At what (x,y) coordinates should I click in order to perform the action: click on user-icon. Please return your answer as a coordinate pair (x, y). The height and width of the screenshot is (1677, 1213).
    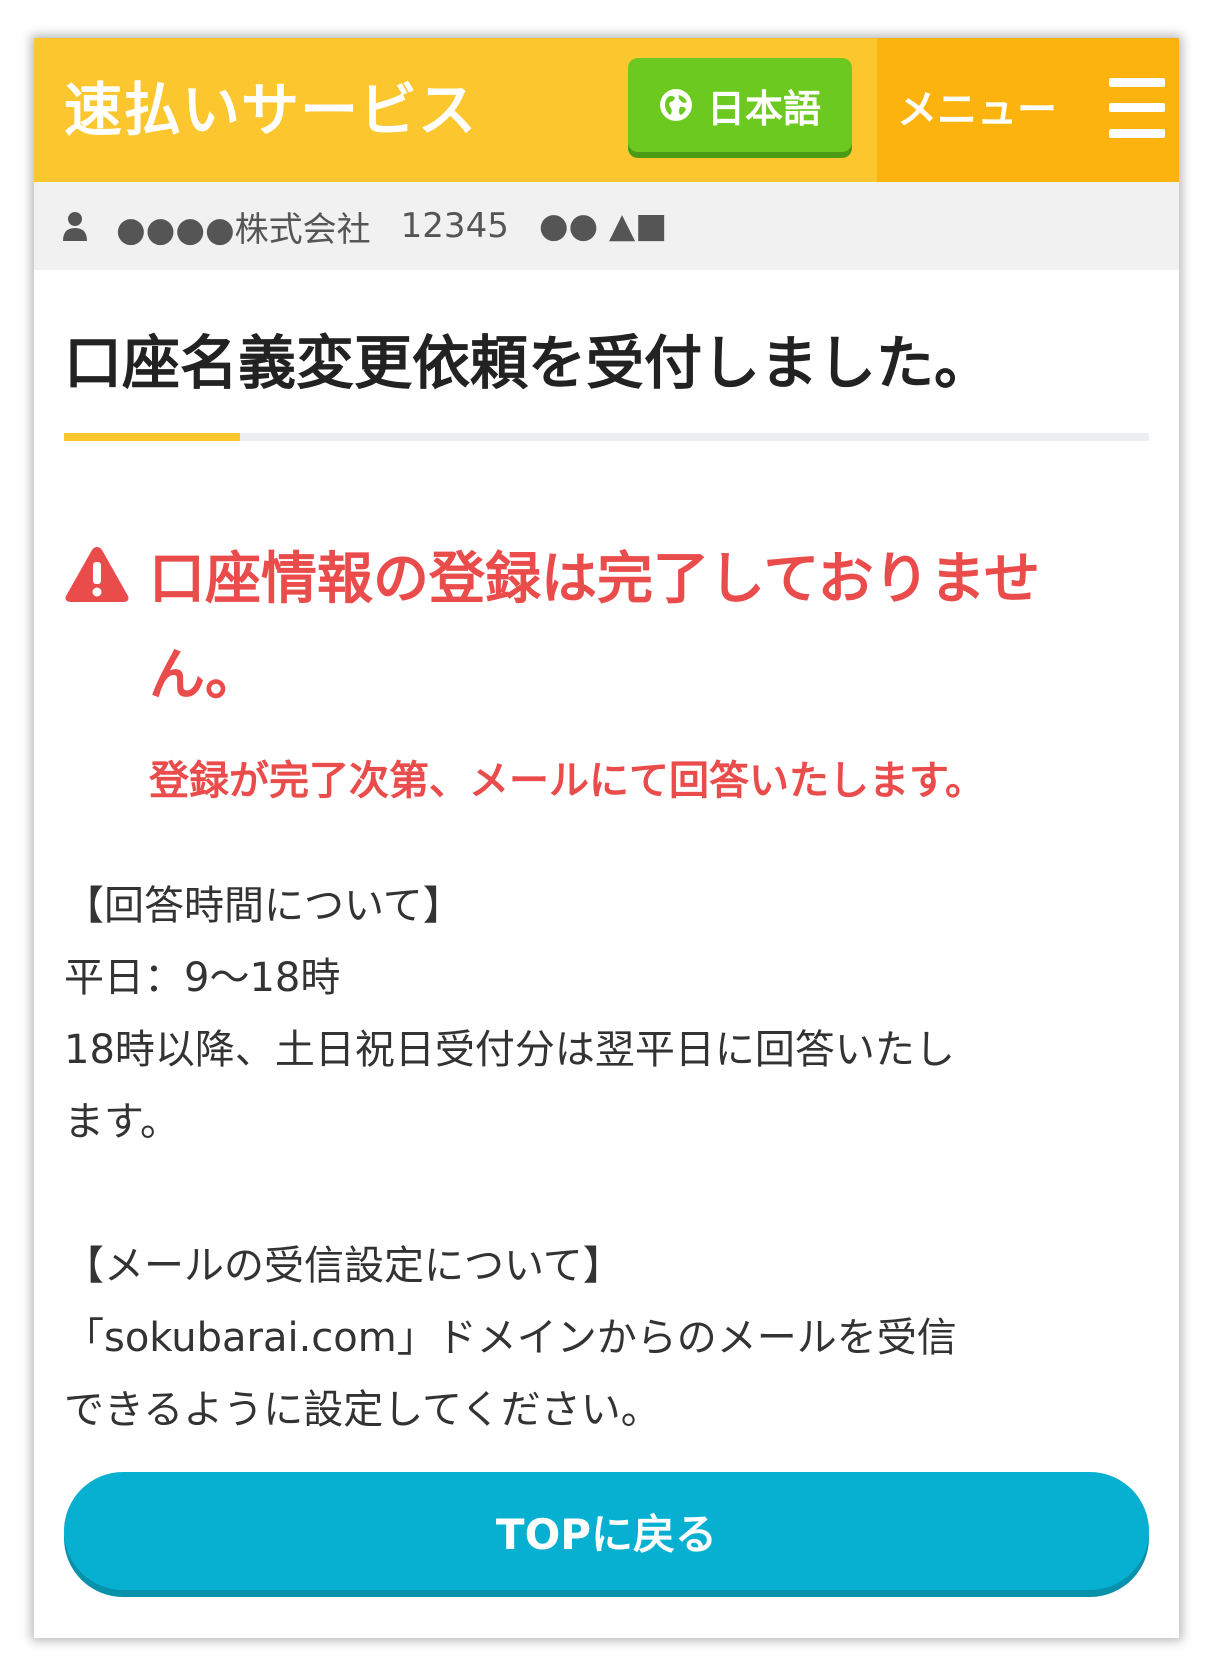
    Looking at the image, I should click on (75, 226).